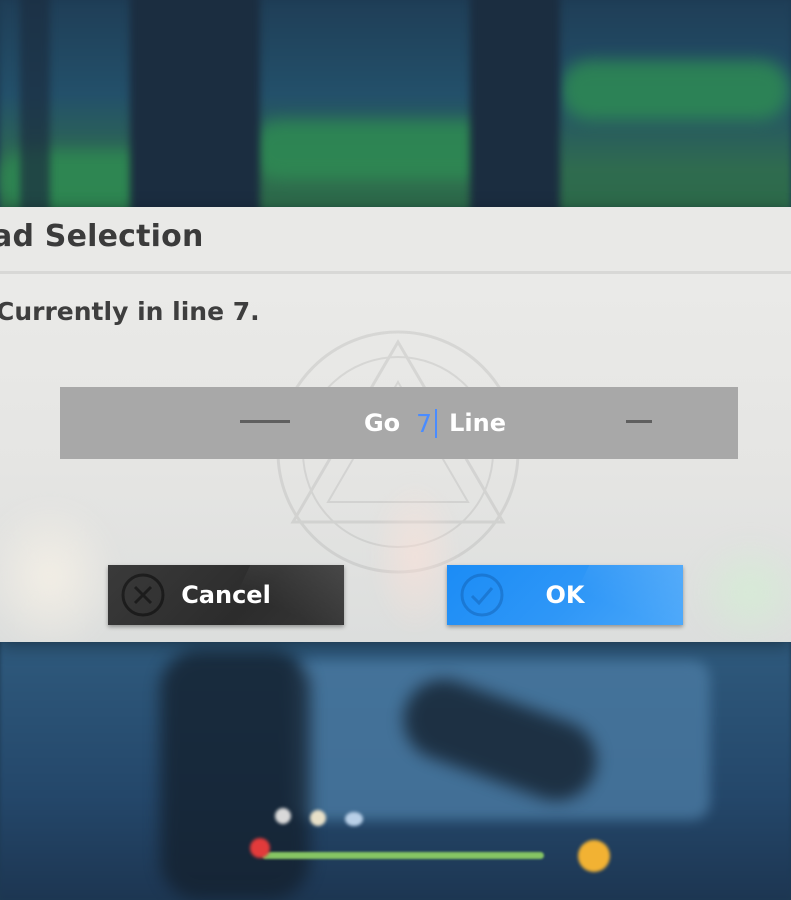  I want to click on dialog-message: Currently in line 7., so click(130, 311).